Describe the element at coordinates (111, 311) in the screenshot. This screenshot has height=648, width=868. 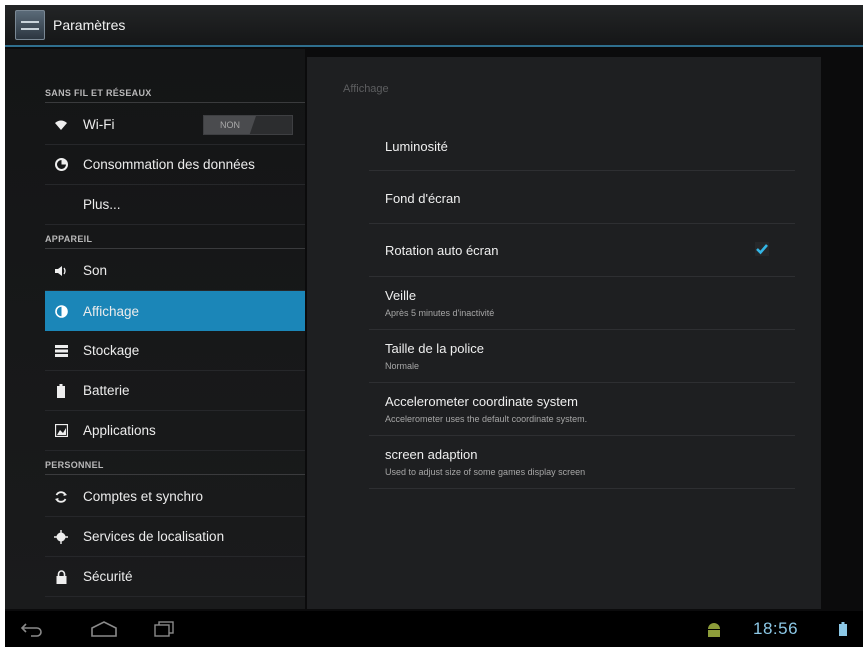
I see `nav-item-label: Affichage` at that location.